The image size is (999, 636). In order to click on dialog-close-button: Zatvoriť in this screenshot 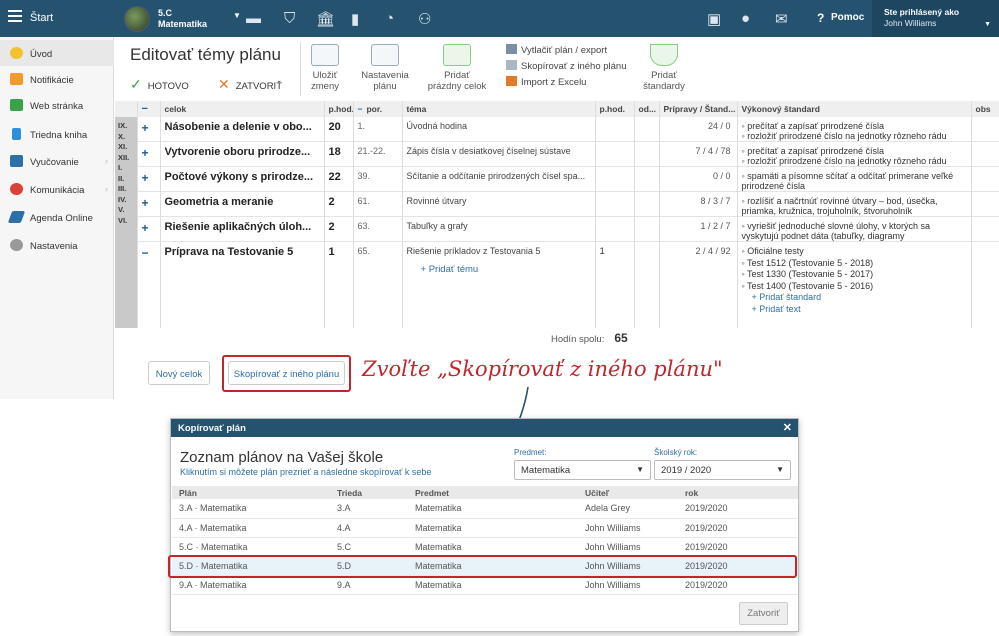, I will do `click(763, 613)`.